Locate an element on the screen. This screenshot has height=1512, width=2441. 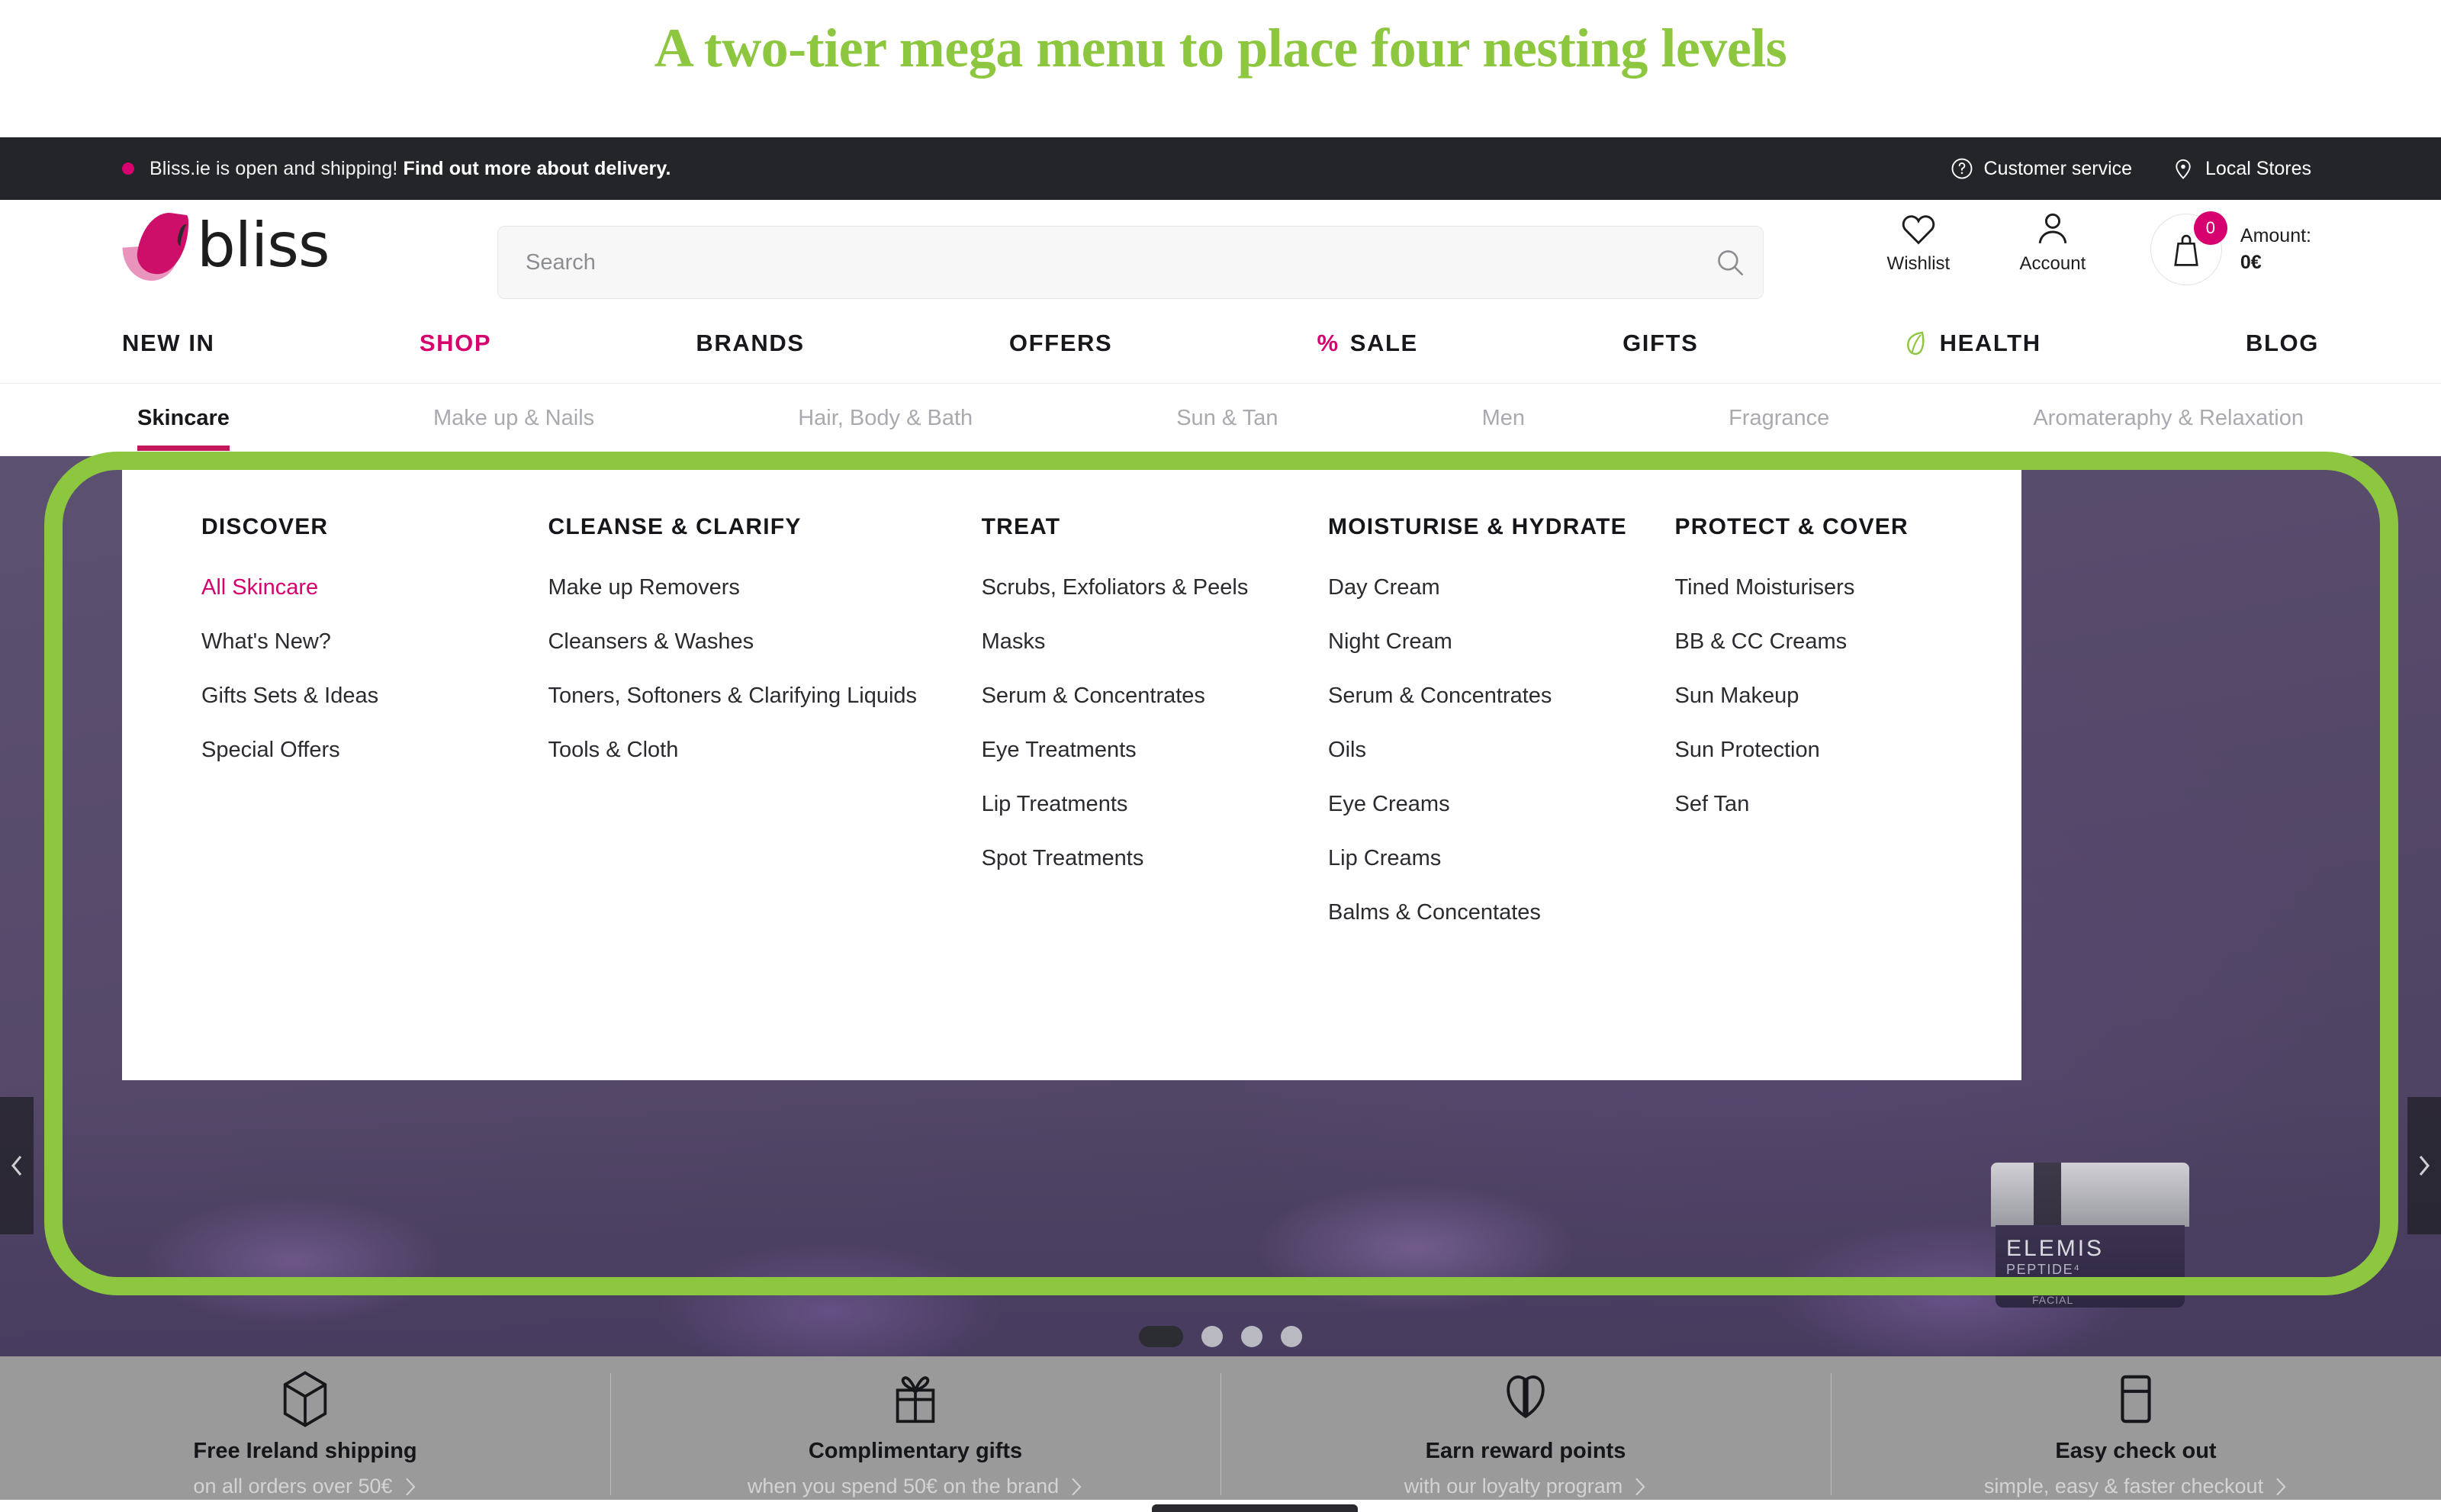
browser-bottom-handle is located at coordinates (1255, 1508).